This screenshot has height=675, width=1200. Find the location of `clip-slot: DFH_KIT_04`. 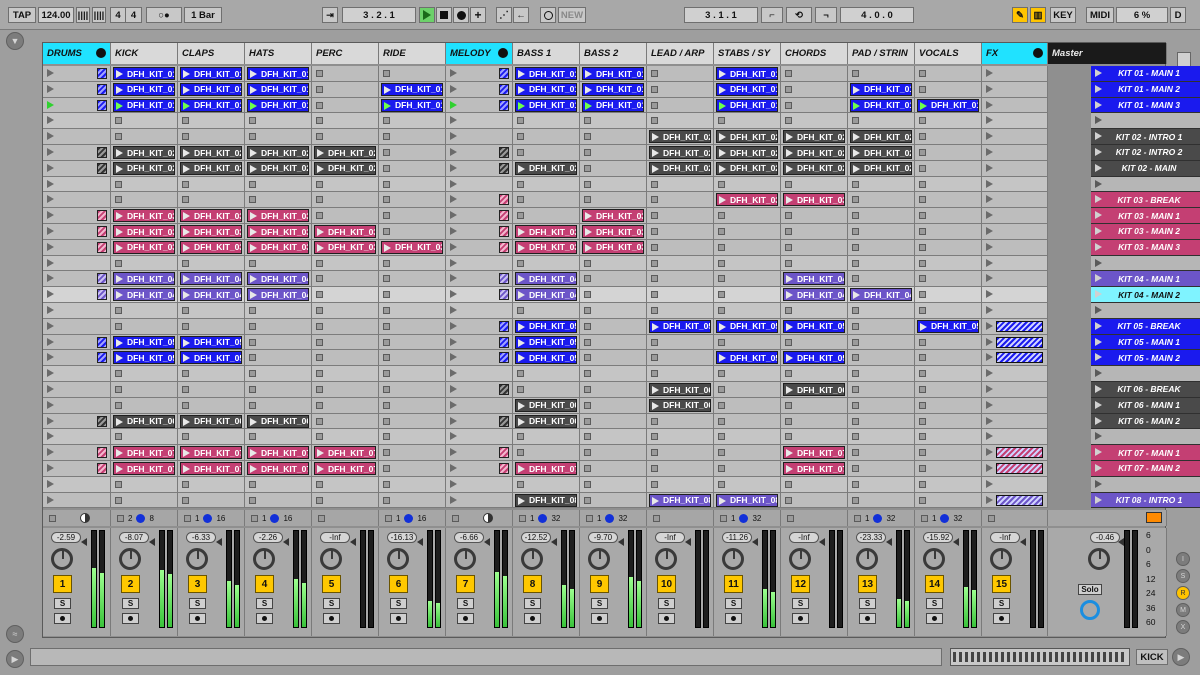

clip-slot: DFH_KIT_04 is located at coordinates (814, 295).